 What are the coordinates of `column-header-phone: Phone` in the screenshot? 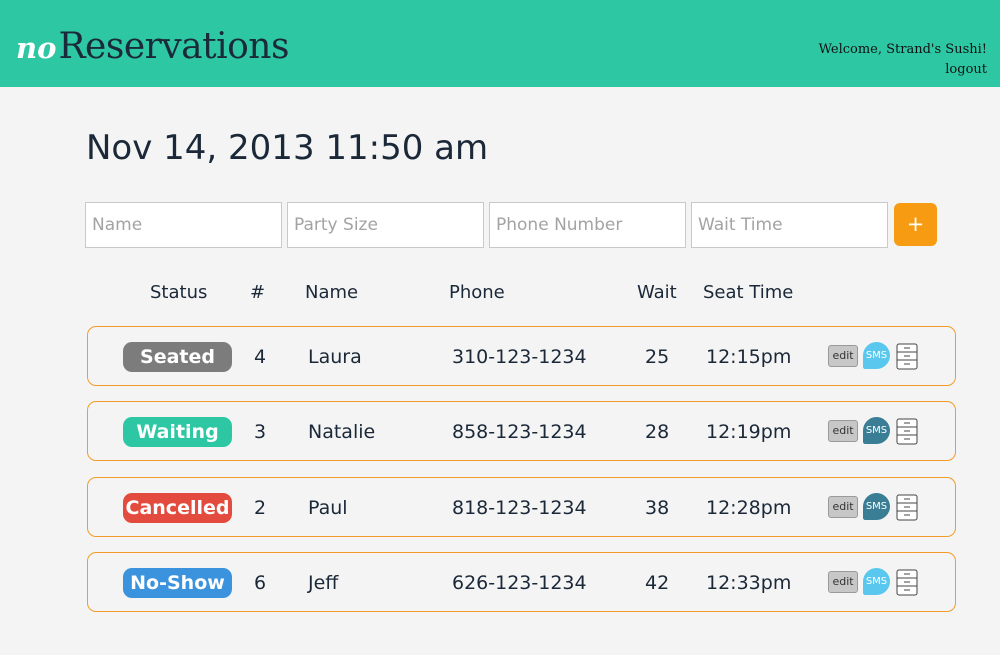 It's located at (477, 292).